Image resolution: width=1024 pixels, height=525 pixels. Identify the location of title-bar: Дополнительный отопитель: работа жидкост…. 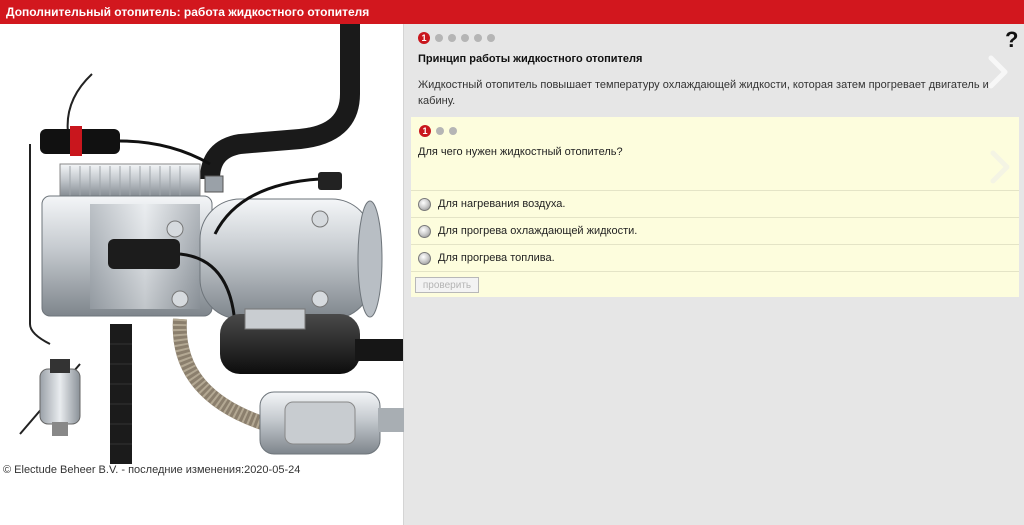
(512, 12).